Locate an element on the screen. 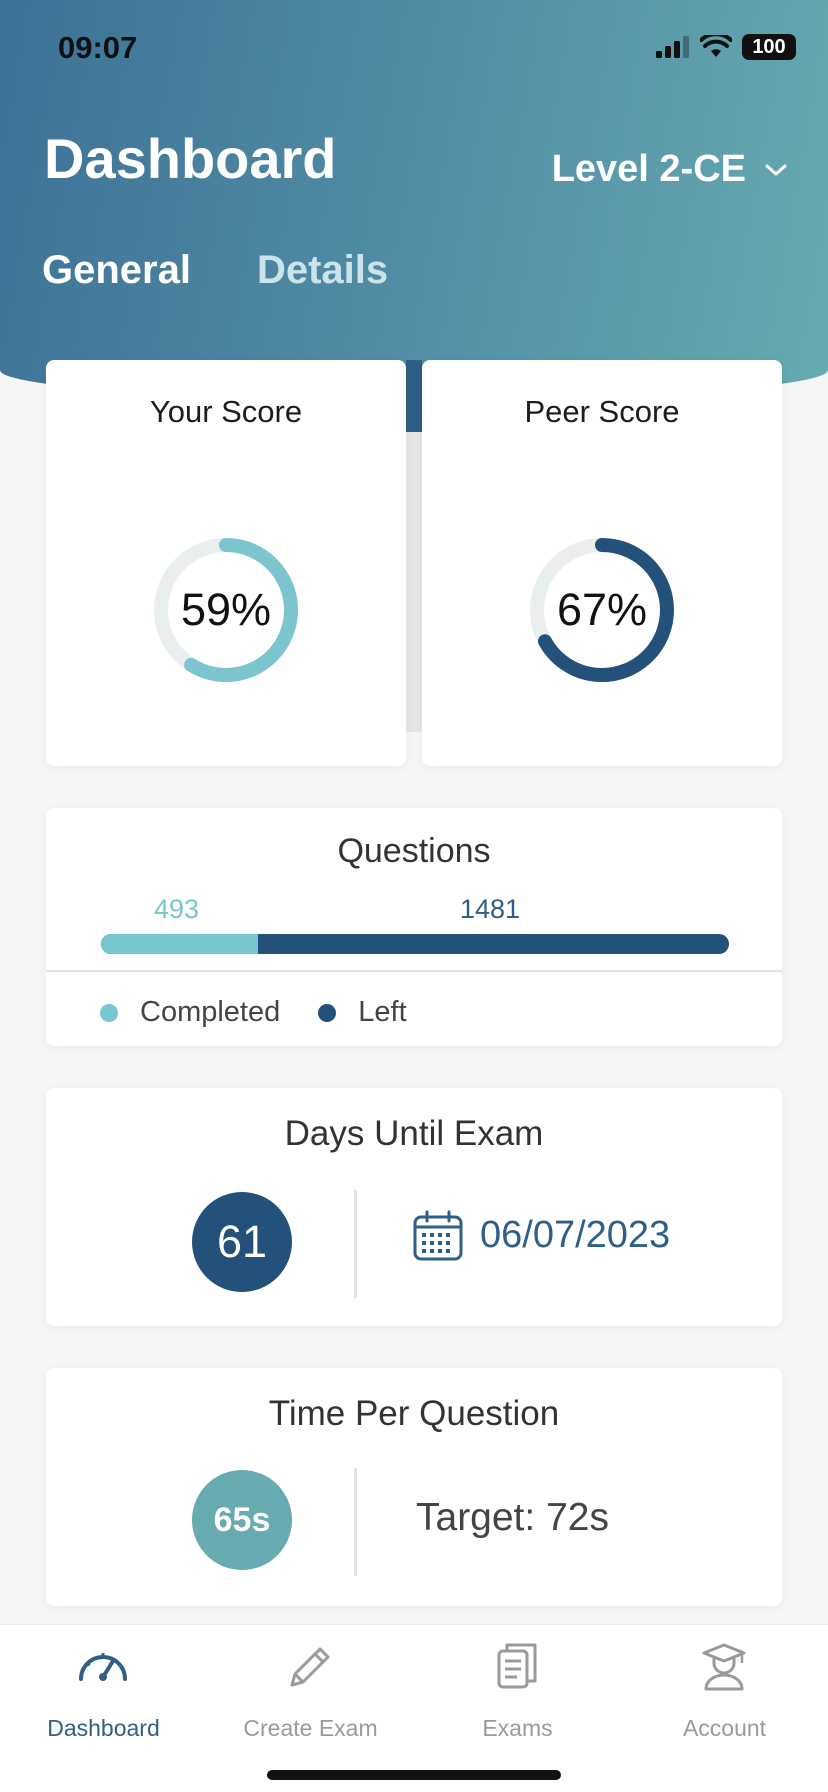 The width and height of the screenshot is (828, 1792). days-until-exam-card: Days Until Exam 61 06/07/2023 is located at coordinates (414, 1207).